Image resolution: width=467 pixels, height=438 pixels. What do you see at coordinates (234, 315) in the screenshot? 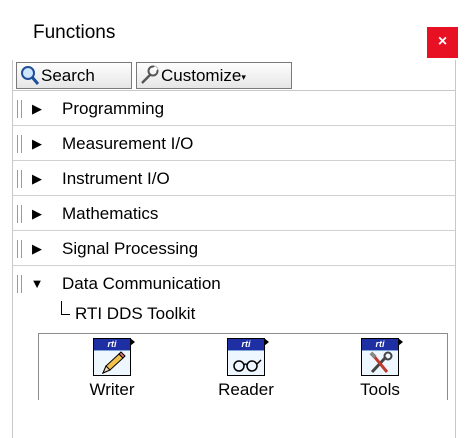
I see `subpalette-rti-dds-toolkit: RTI DDS Toolkit` at bounding box center [234, 315].